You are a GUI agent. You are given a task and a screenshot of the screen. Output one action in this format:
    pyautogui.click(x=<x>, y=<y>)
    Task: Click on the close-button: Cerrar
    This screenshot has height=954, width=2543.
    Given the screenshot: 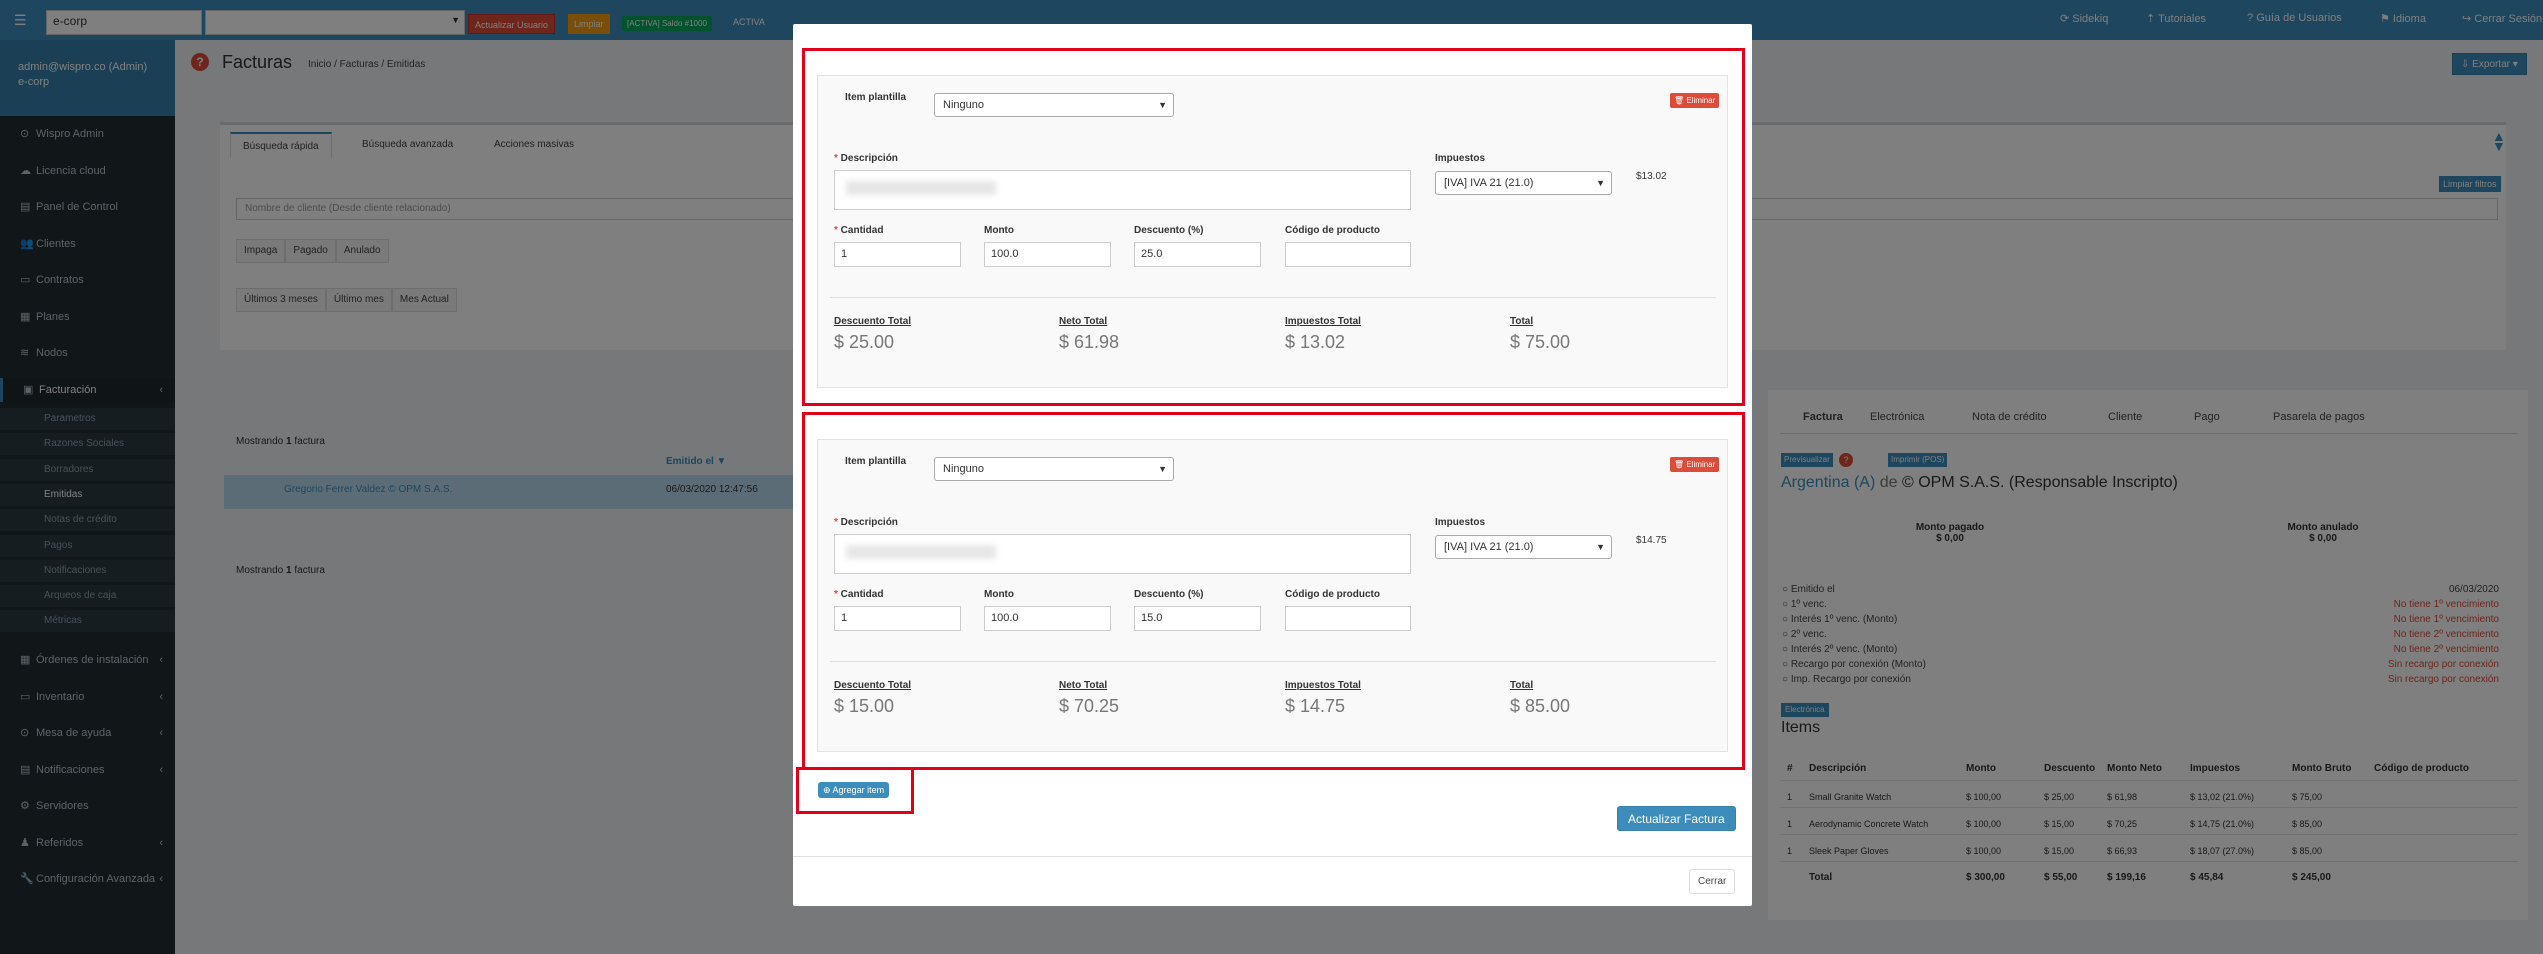 What is the action you would take?
    pyautogui.click(x=1712, y=881)
    